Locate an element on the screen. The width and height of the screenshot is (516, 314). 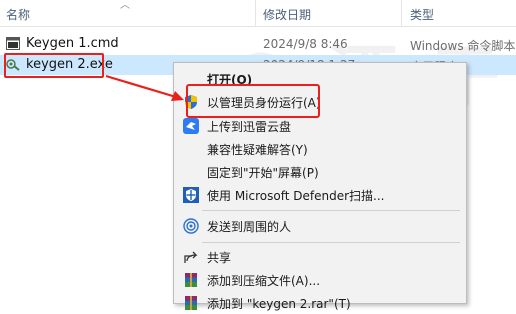
file-row: Keygen 1.cmd 2024/9/8 8:46 Windows 命令脚本 is located at coordinates (258, 44).